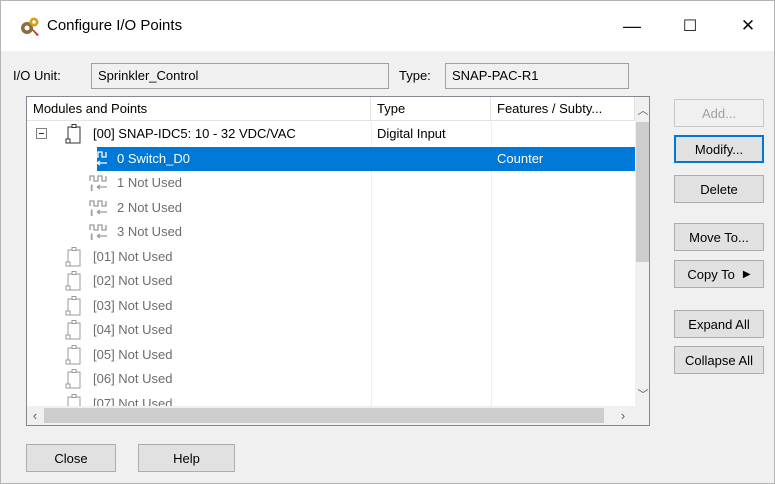  Describe the element at coordinates (331, 306) in the screenshot. I see `module-row: [03] Not Used` at that location.